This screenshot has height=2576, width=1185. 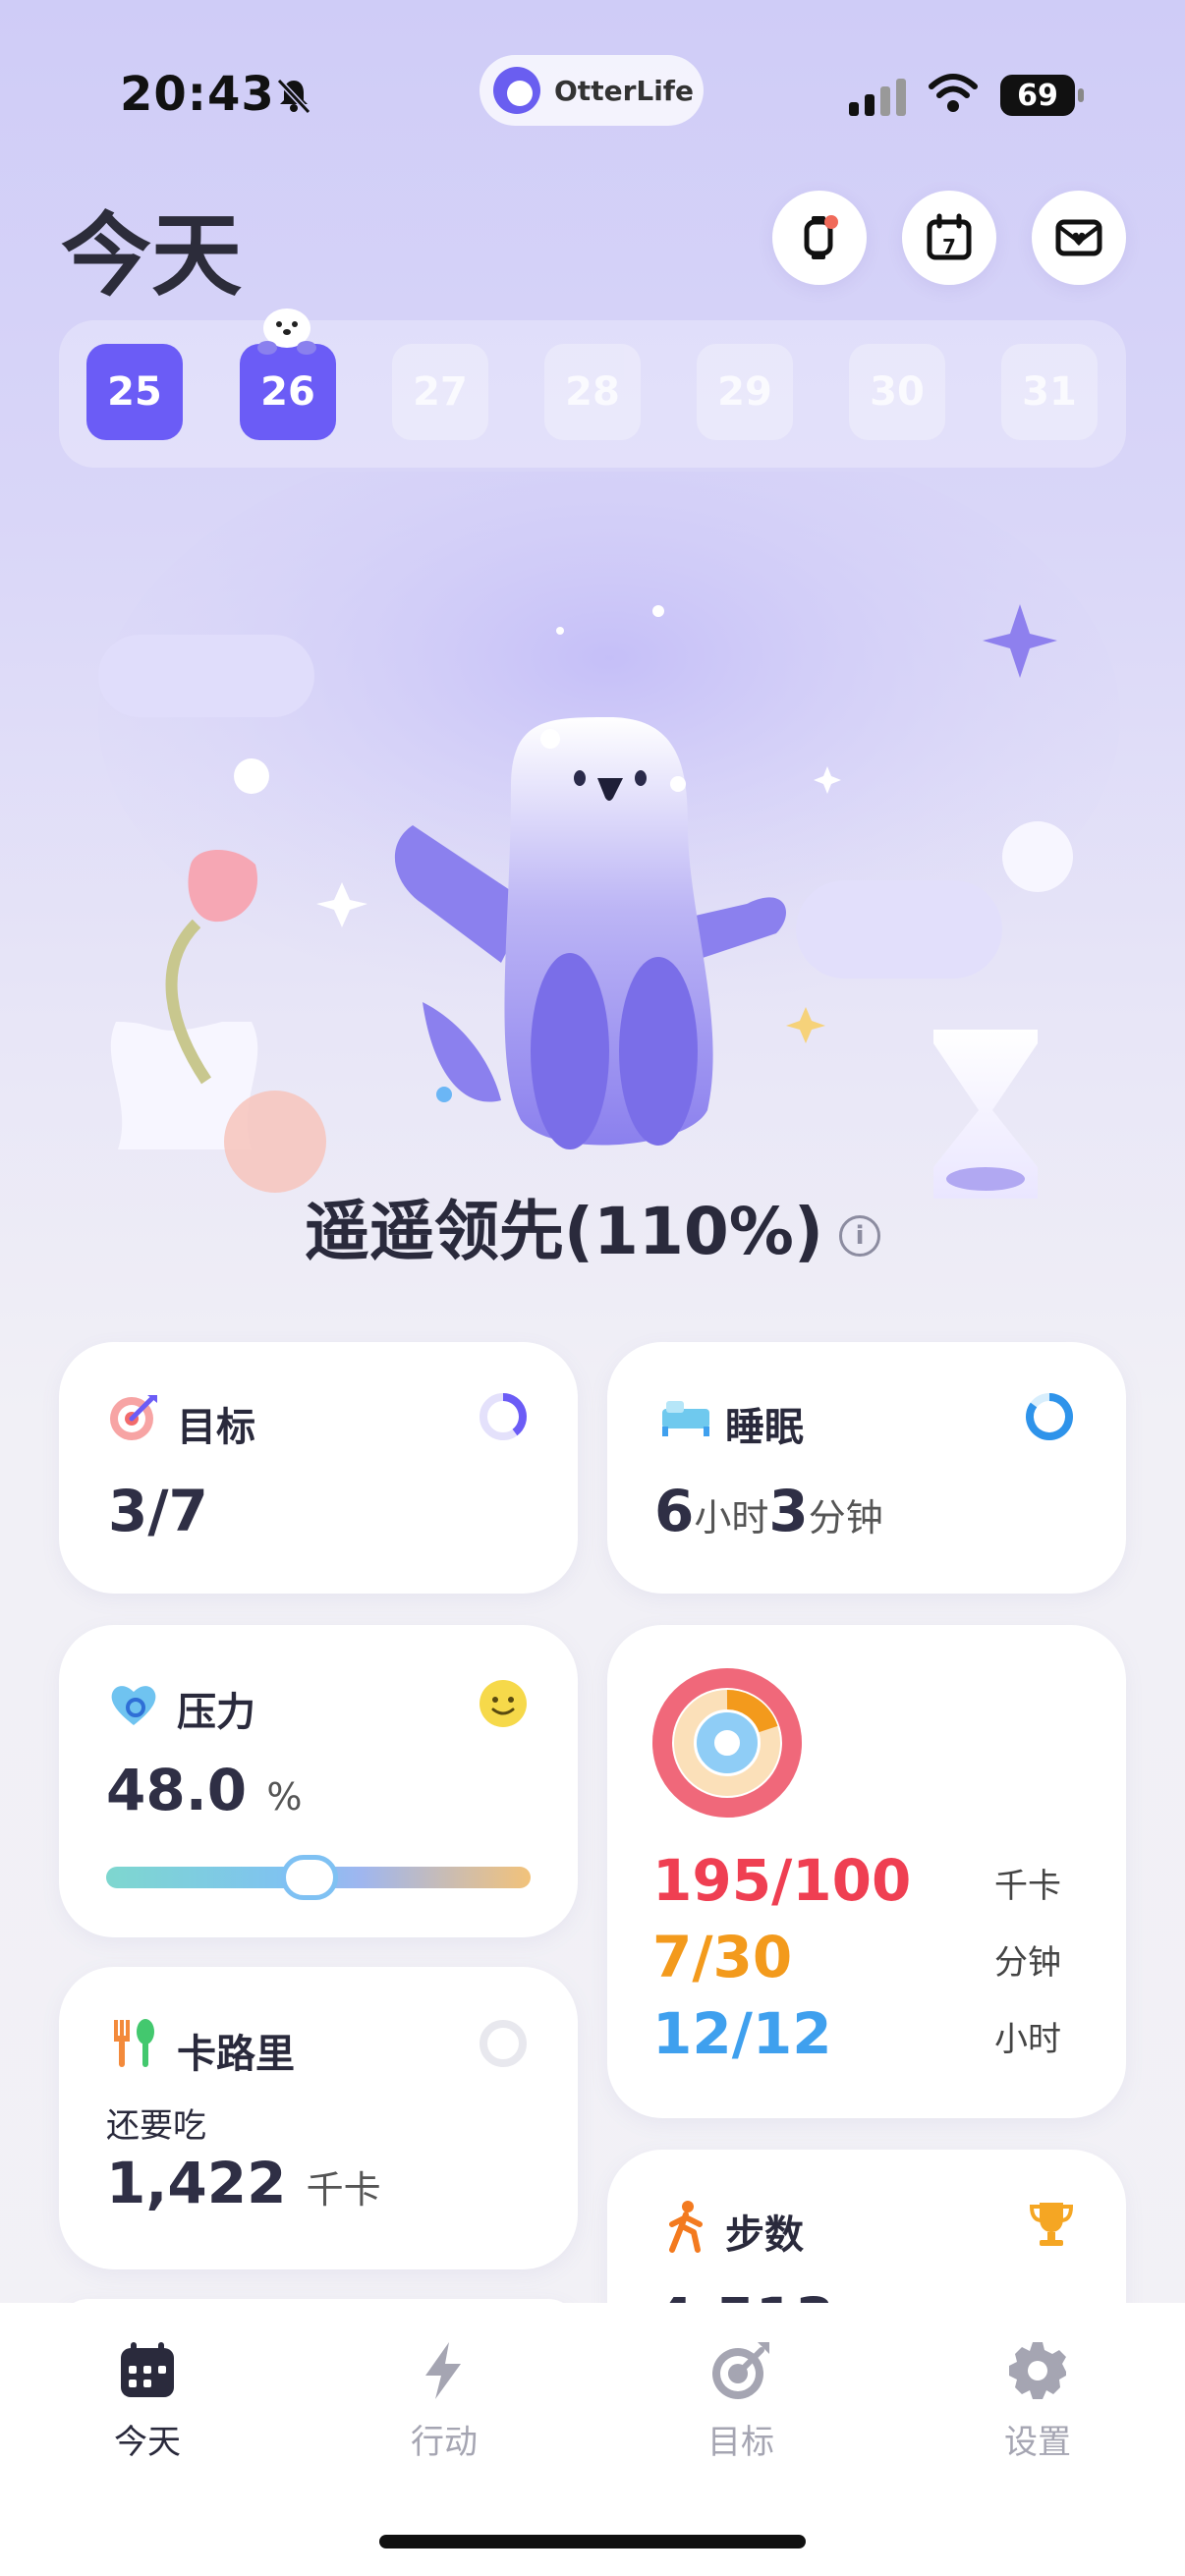 I want to click on app-indicator-pill: OtterLife, so click(x=592, y=90).